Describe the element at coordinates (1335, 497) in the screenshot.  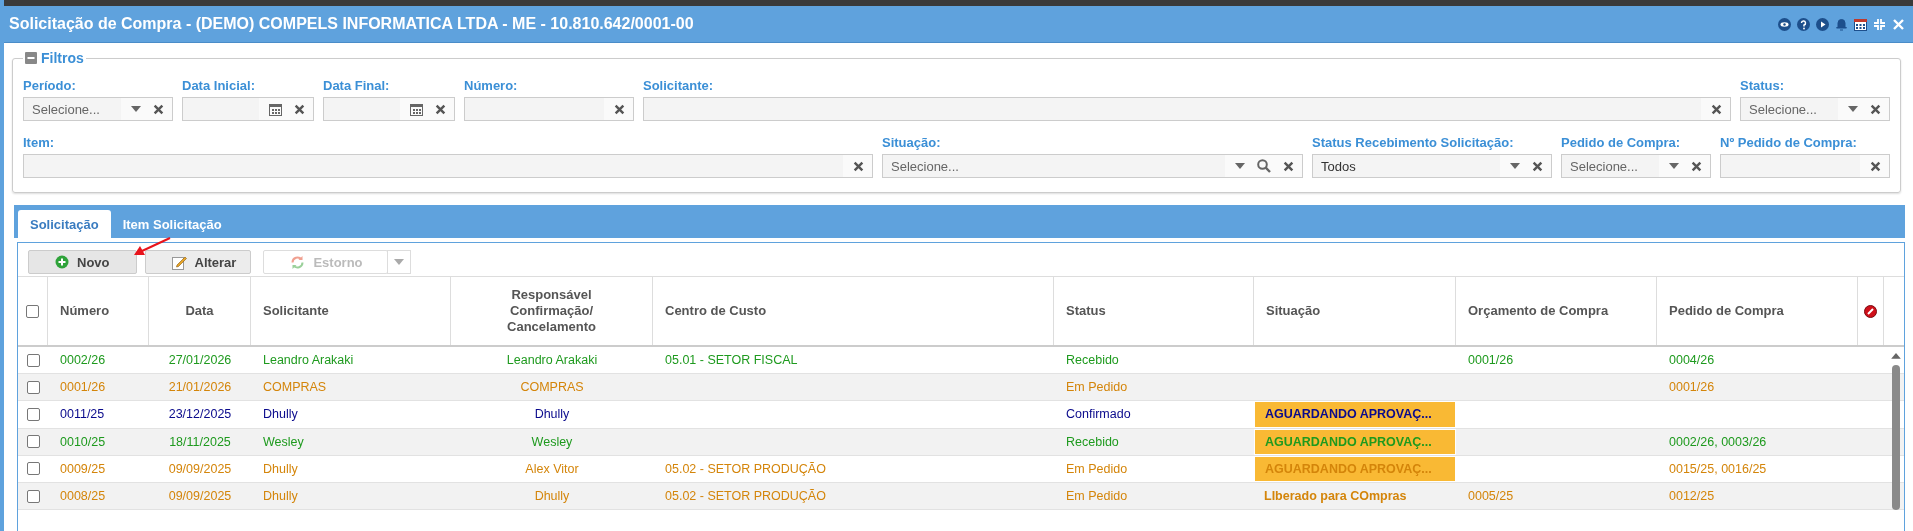
I see `status-label: LIberado para COmpras` at that location.